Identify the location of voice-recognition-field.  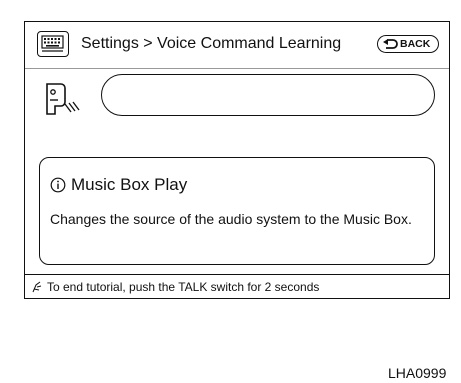
(268, 95).